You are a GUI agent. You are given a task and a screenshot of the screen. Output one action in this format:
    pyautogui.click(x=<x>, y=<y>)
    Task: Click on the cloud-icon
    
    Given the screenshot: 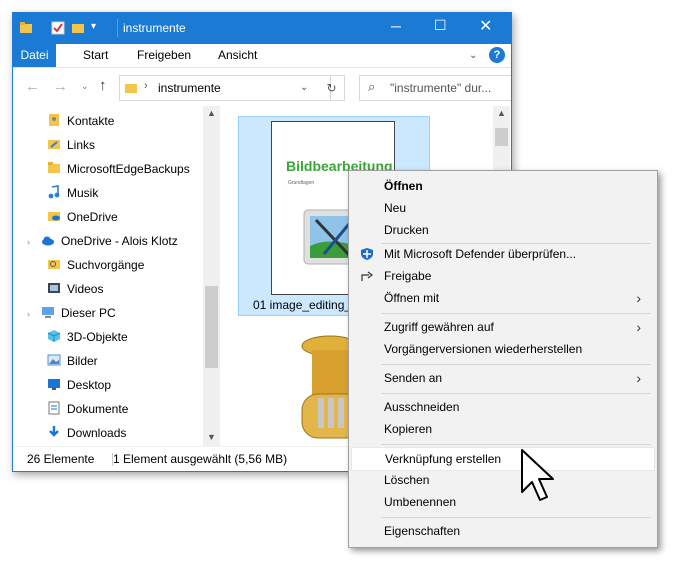 What is the action you would take?
    pyautogui.click(x=48, y=241)
    